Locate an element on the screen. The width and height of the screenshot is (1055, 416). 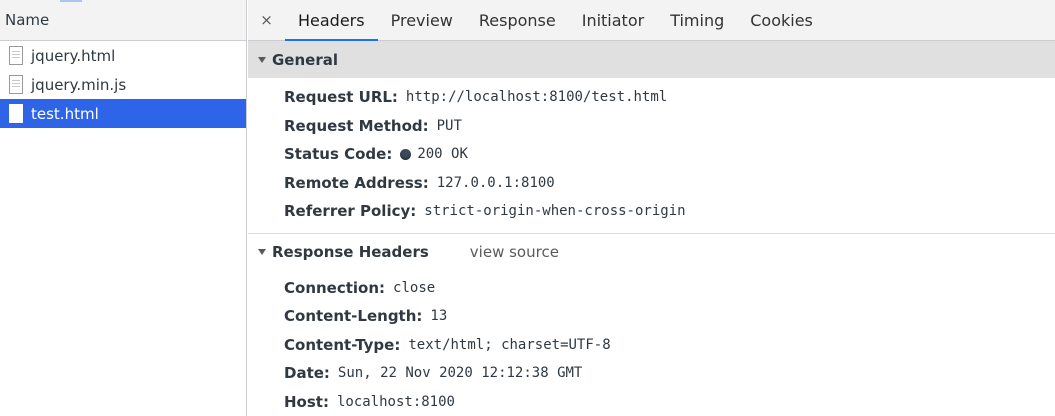
header-row-content-type: Content-Type: text/html; charset=UTF-8 is located at coordinates (669, 345).